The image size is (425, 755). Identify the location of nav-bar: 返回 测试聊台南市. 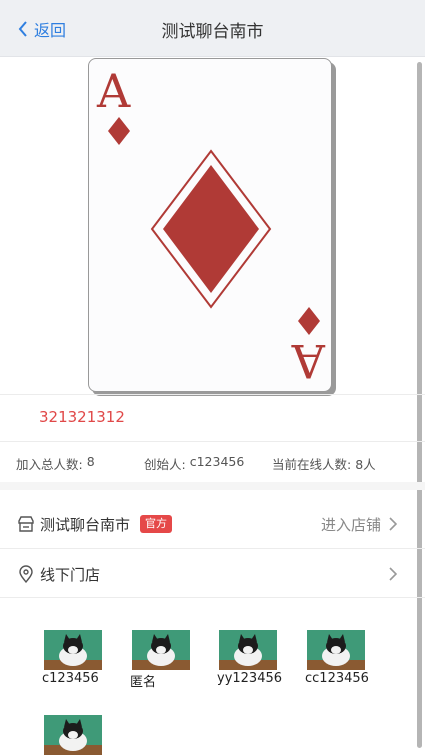
(212, 28).